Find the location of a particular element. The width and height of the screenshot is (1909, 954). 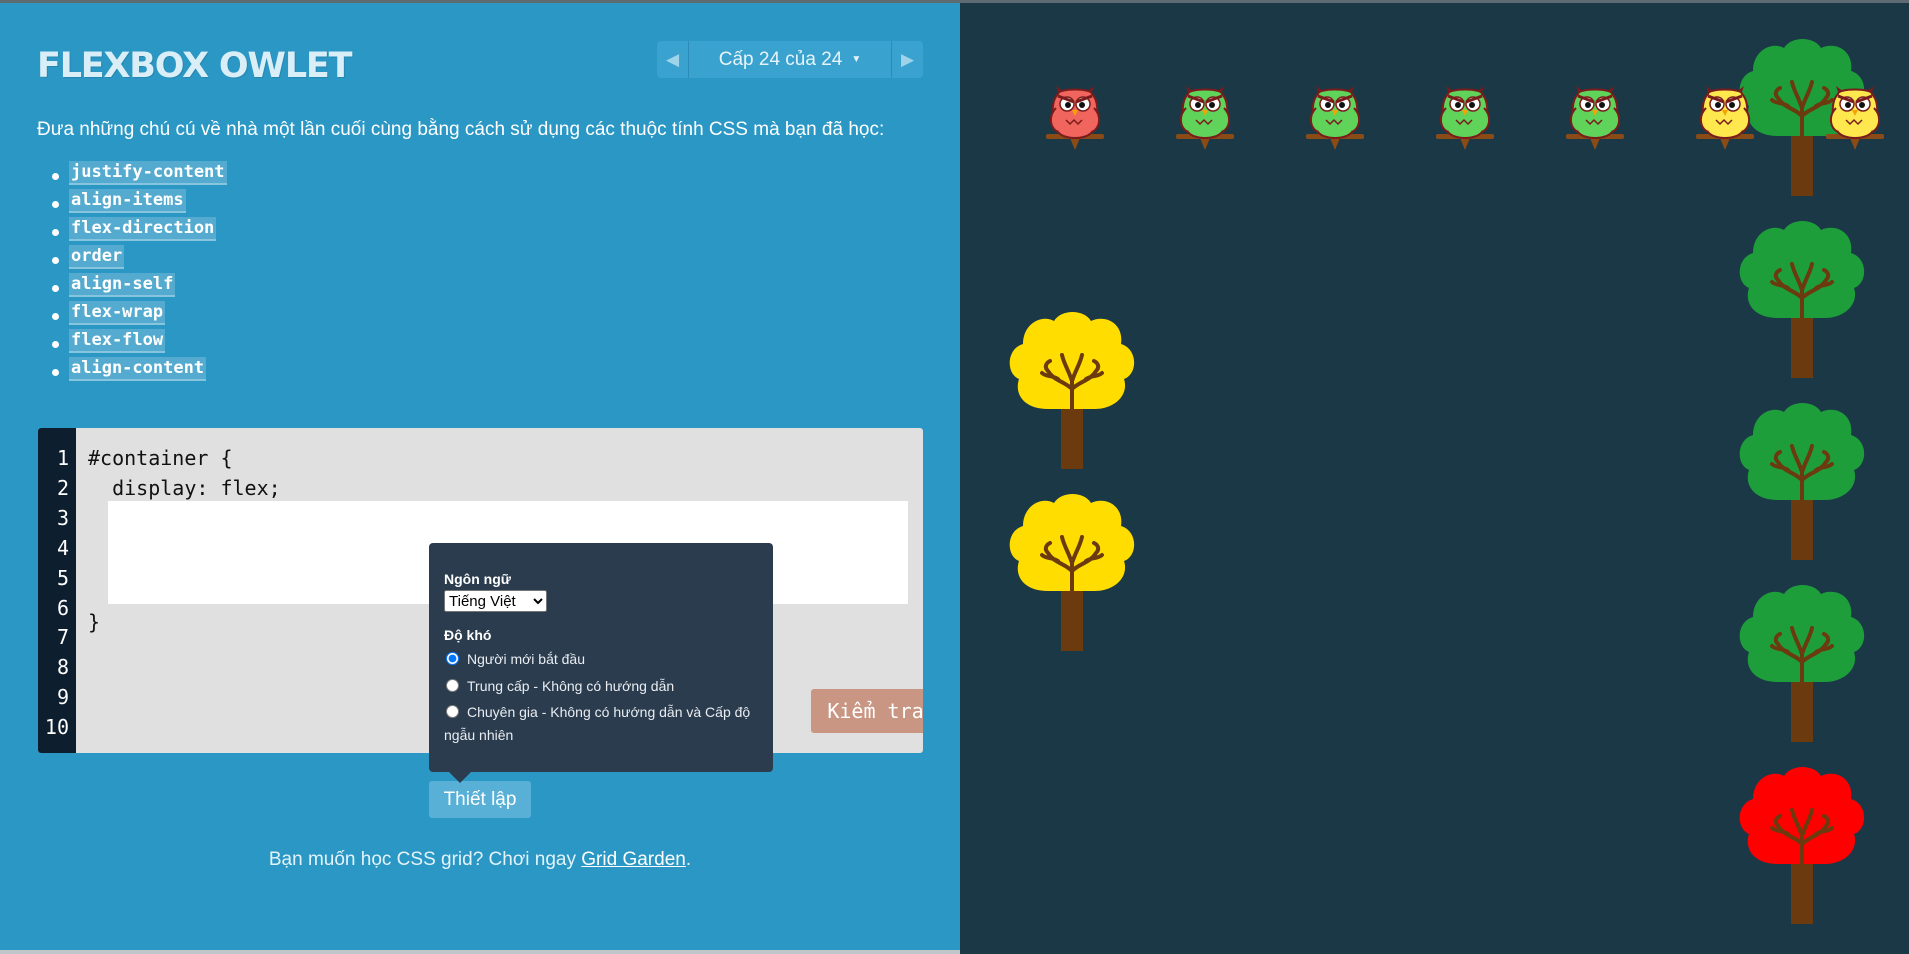

difficulty-intermediate-radio is located at coordinates (452, 685).